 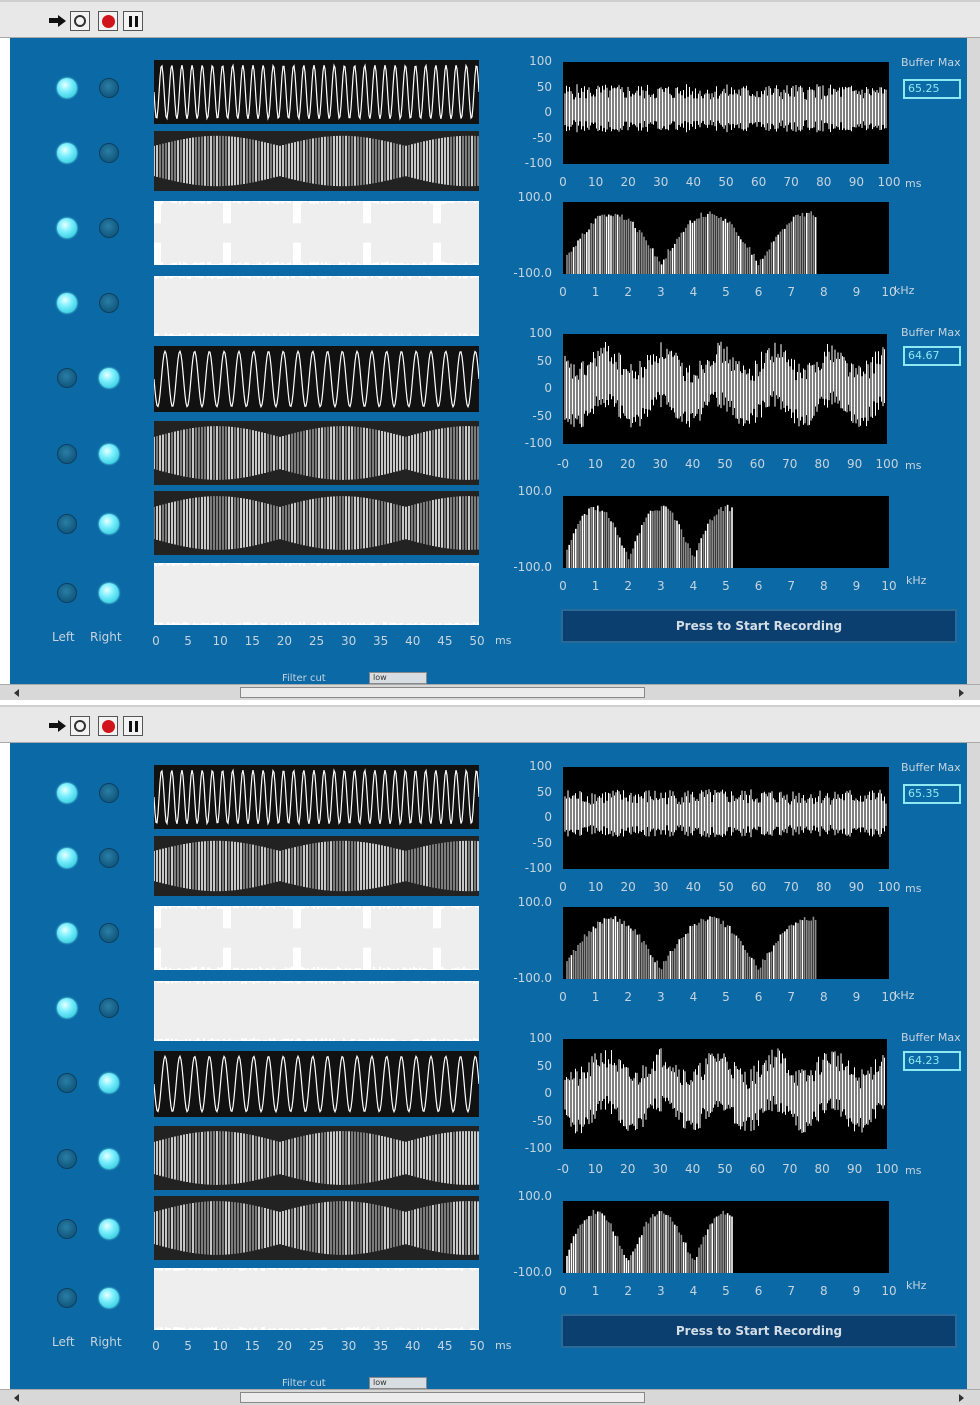 I want to click on right-label: Right, so click(x=106, y=1342).